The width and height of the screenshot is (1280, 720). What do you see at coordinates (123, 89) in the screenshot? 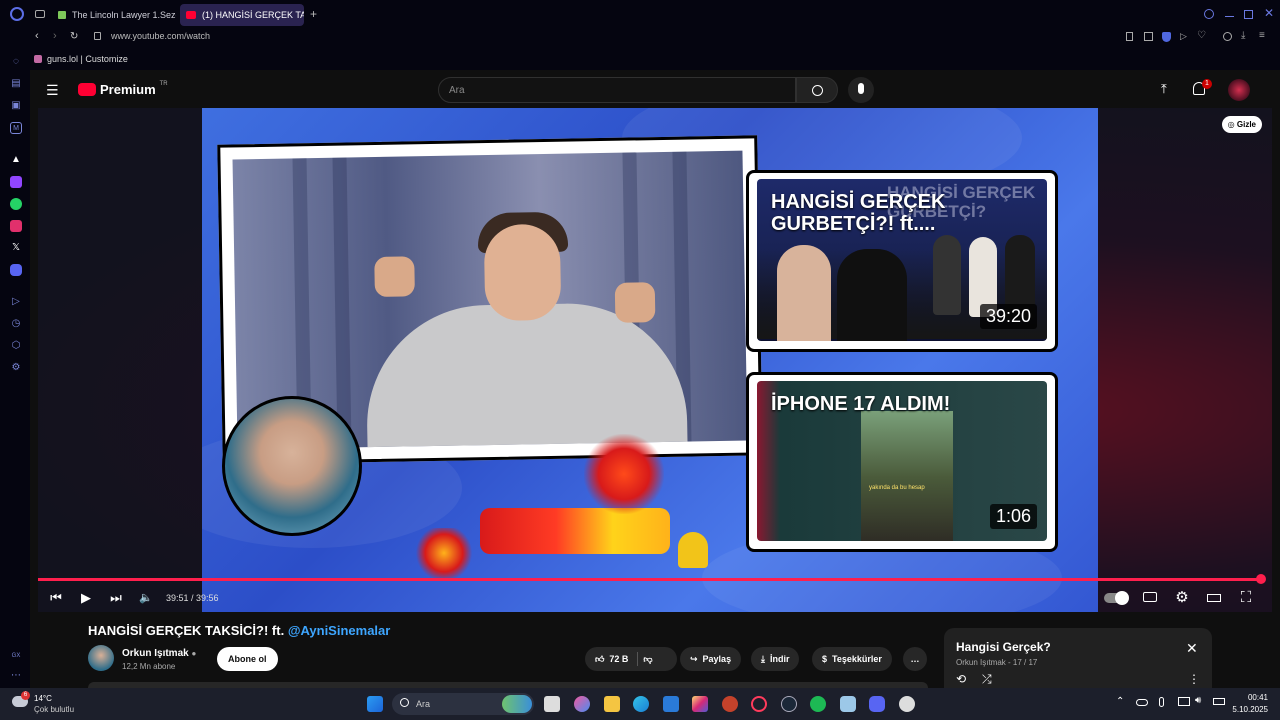
I see `youtube-logo: Premium TR` at bounding box center [123, 89].